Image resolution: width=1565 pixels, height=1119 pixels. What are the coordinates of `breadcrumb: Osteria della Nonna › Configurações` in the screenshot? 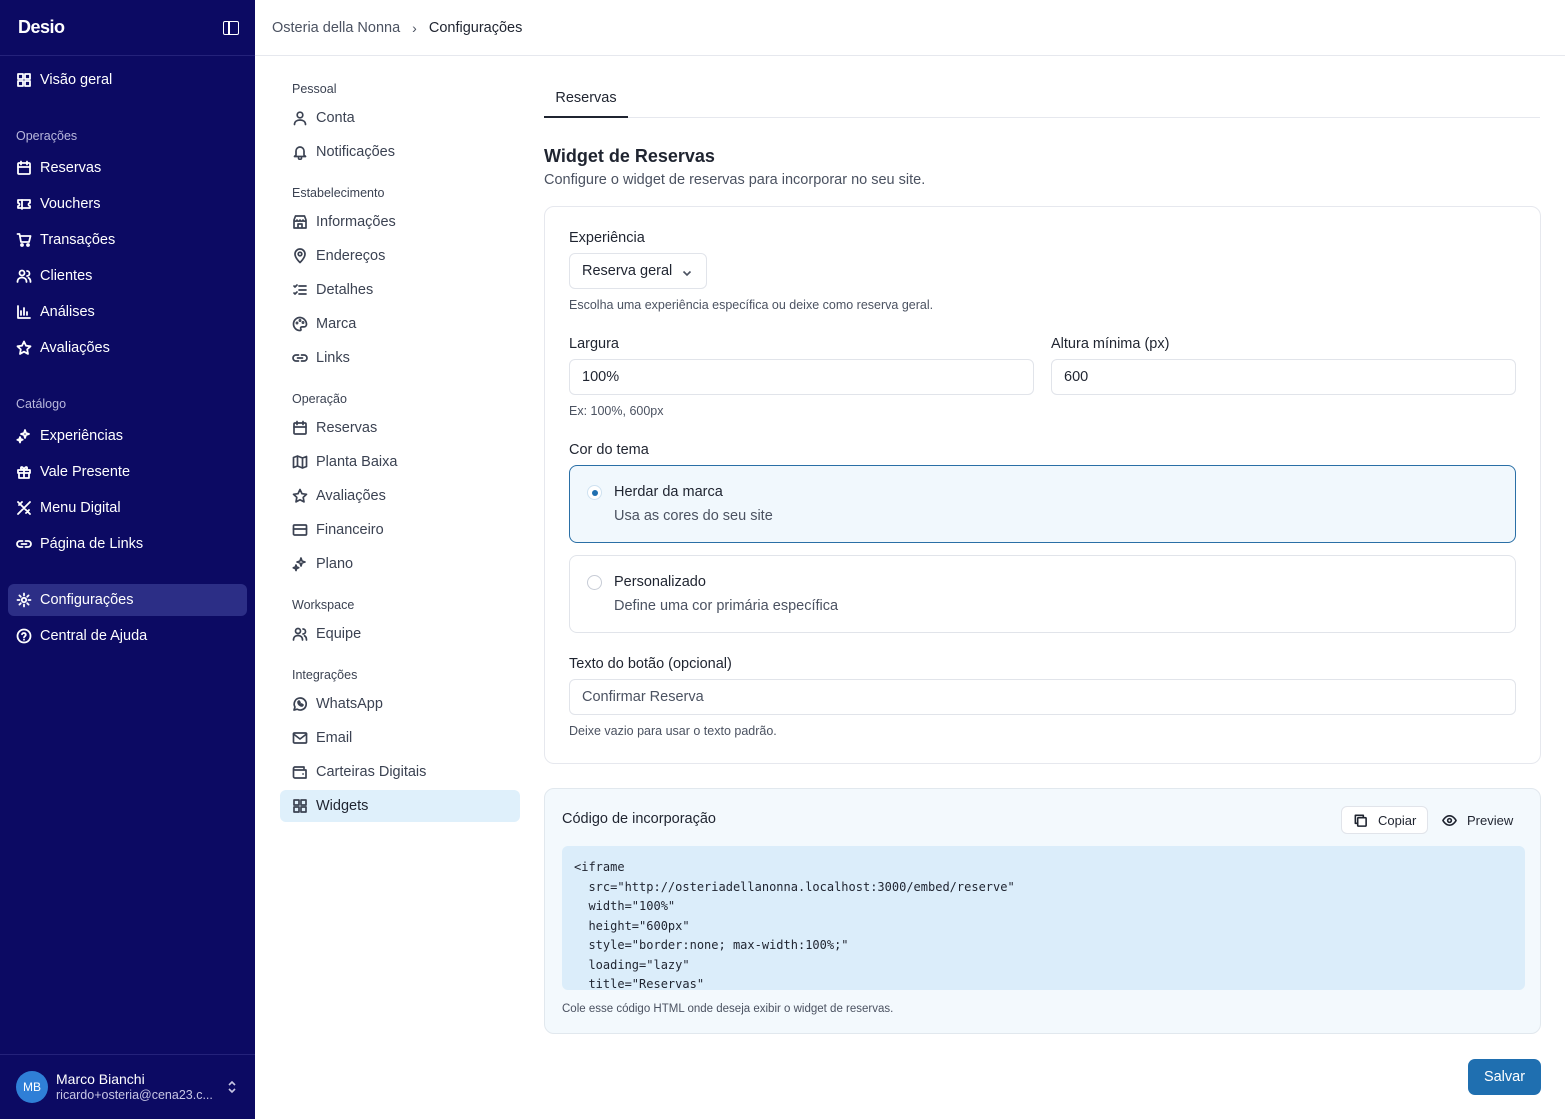 It's located at (910, 28).